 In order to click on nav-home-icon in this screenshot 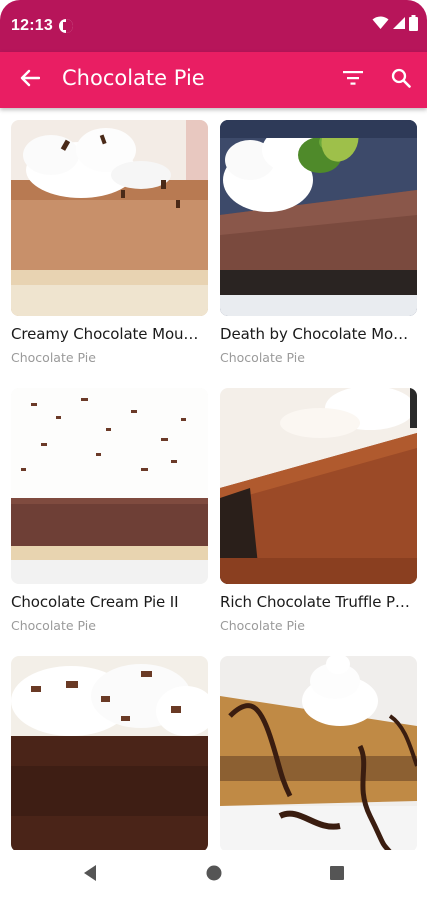, I will do `click(214, 875)`.